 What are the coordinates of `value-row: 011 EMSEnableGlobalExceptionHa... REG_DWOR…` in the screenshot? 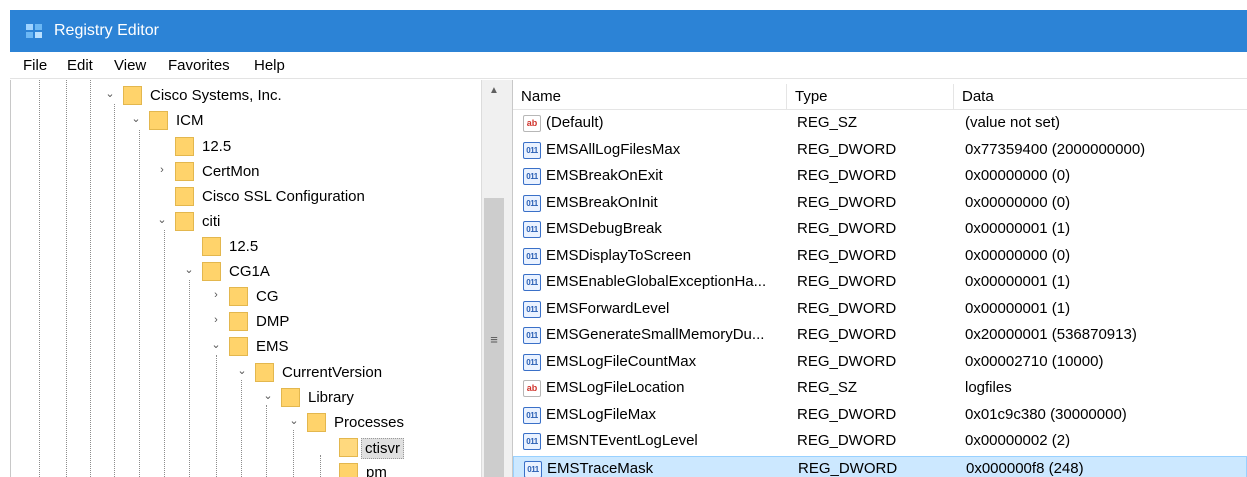 It's located at (880, 283).